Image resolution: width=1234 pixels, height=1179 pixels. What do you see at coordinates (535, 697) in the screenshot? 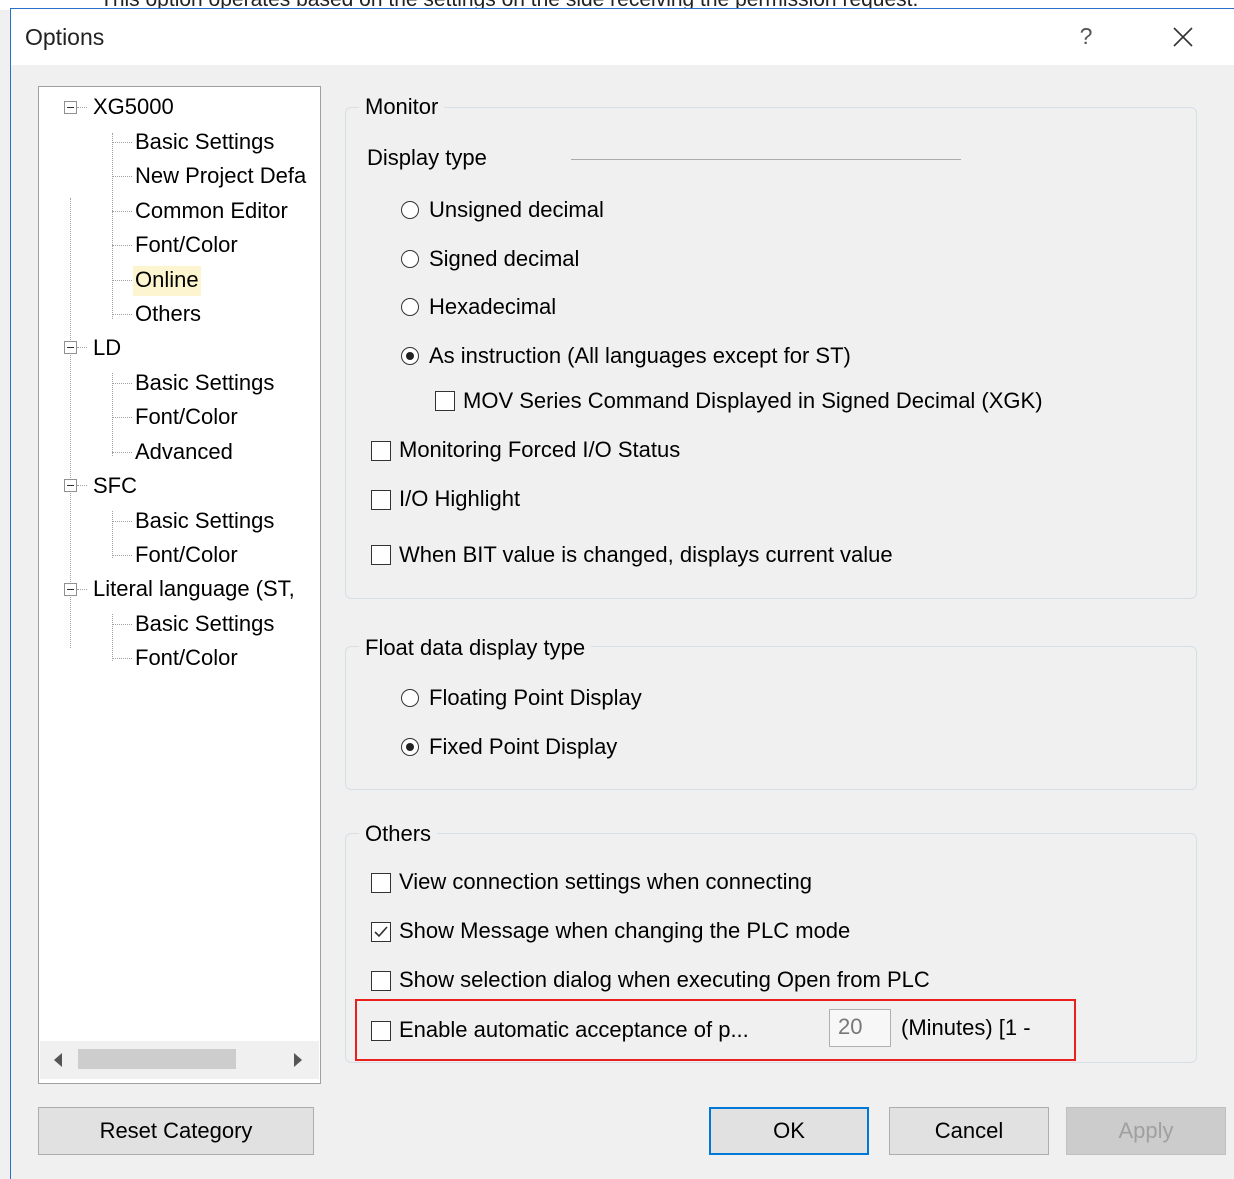
I see `radio-label: Floating Point Display` at bounding box center [535, 697].